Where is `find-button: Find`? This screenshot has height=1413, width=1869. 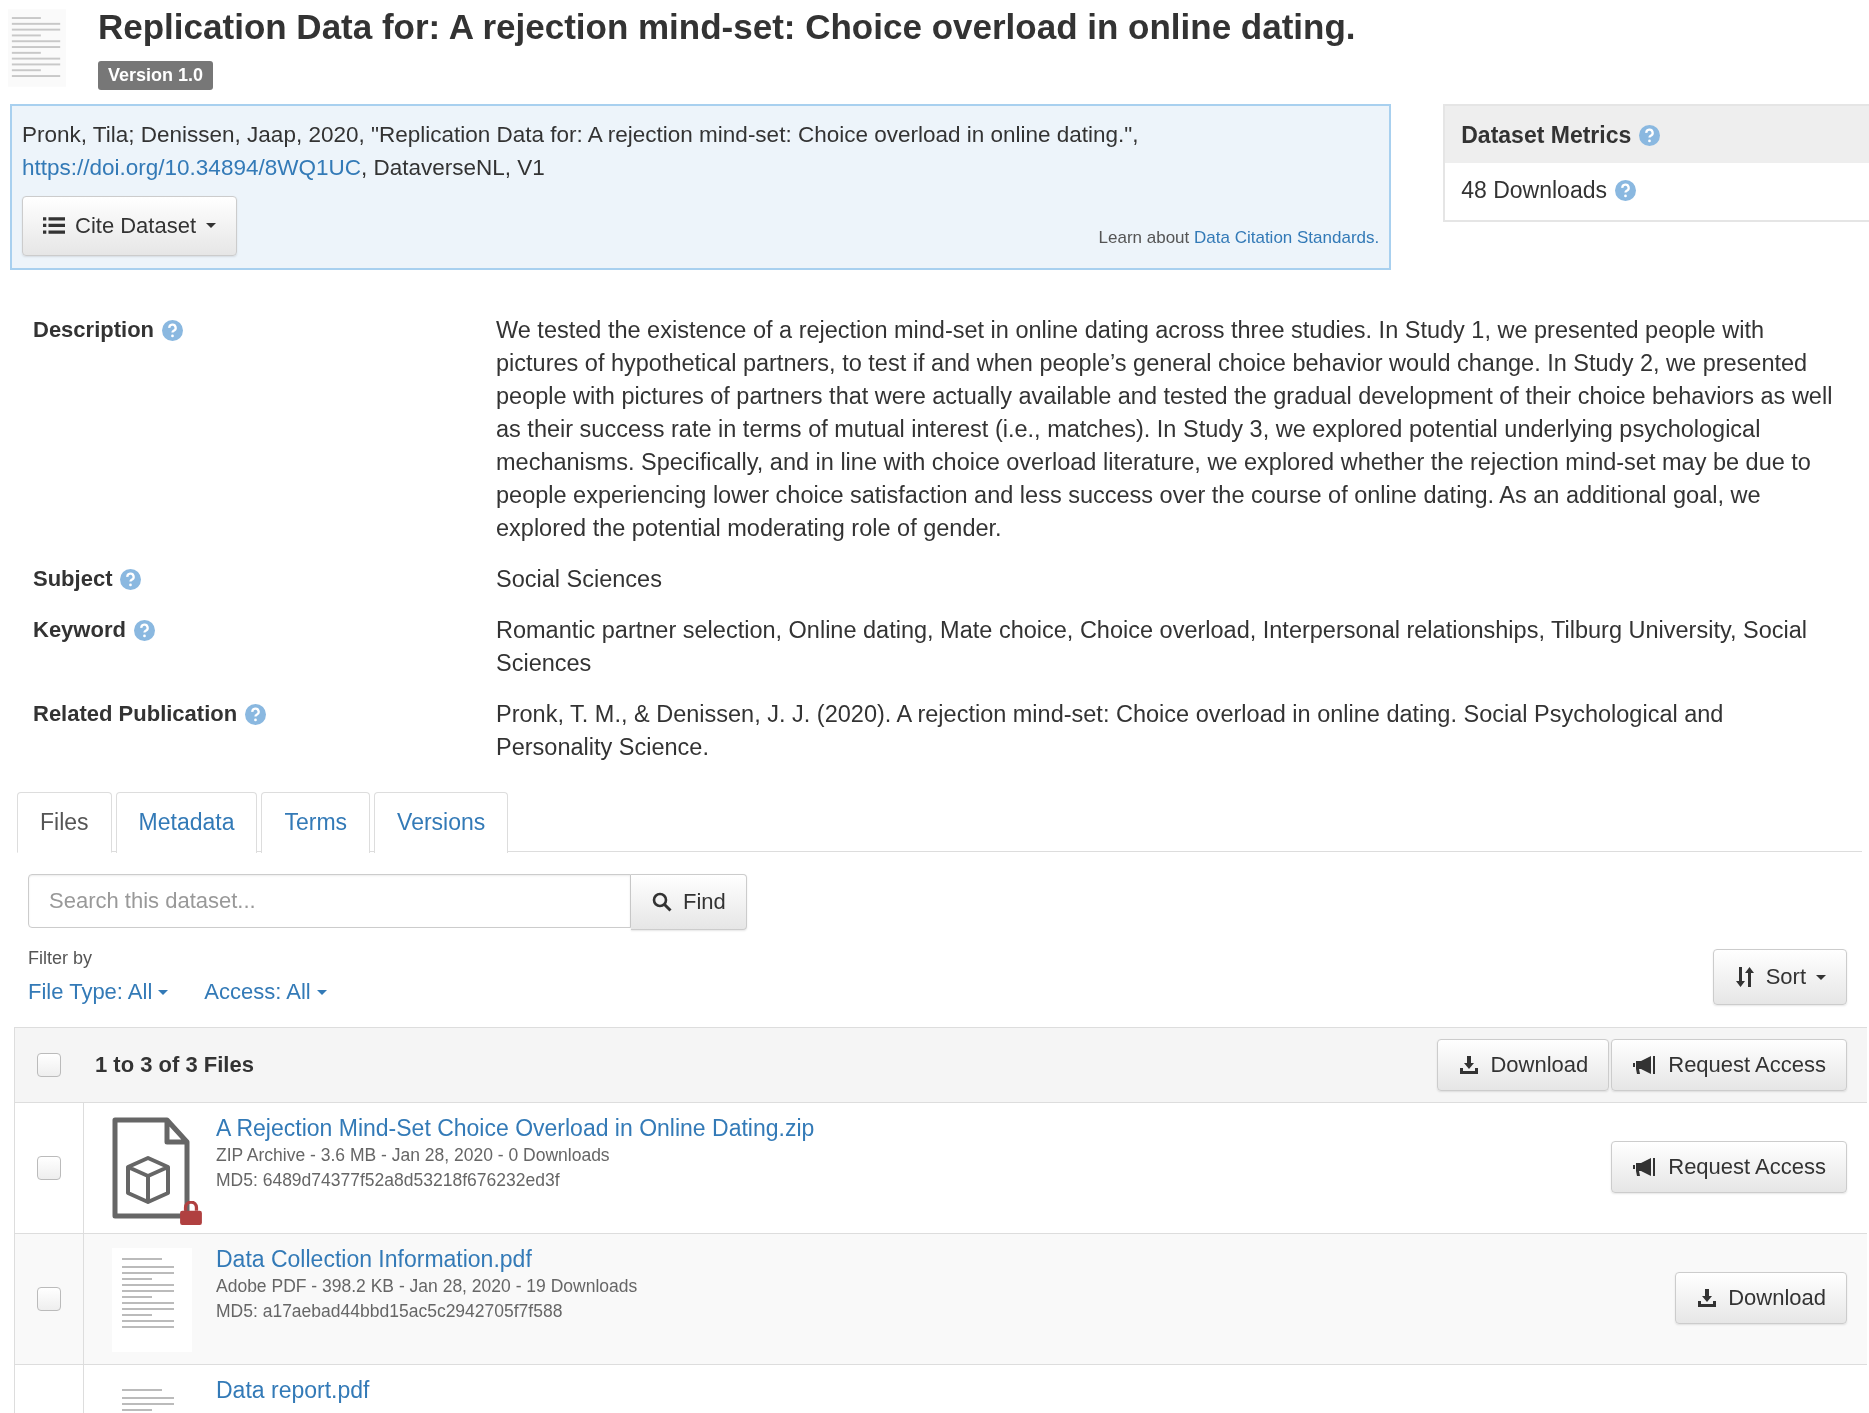
find-button: Find is located at coordinates (689, 902).